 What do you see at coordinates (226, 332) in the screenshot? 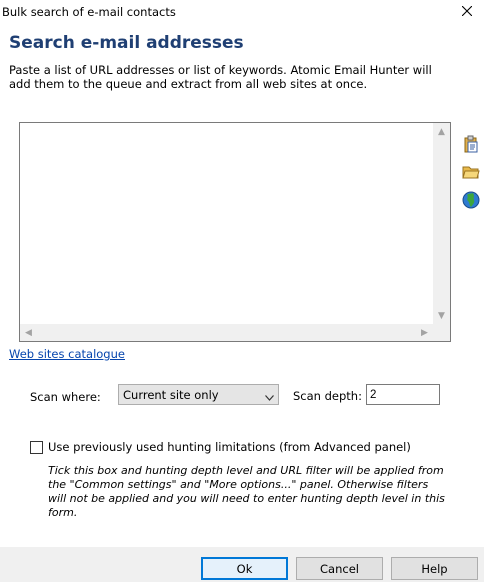
I see `horizontal-scrollbar: ◀ ▶` at bounding box center [226, 332].